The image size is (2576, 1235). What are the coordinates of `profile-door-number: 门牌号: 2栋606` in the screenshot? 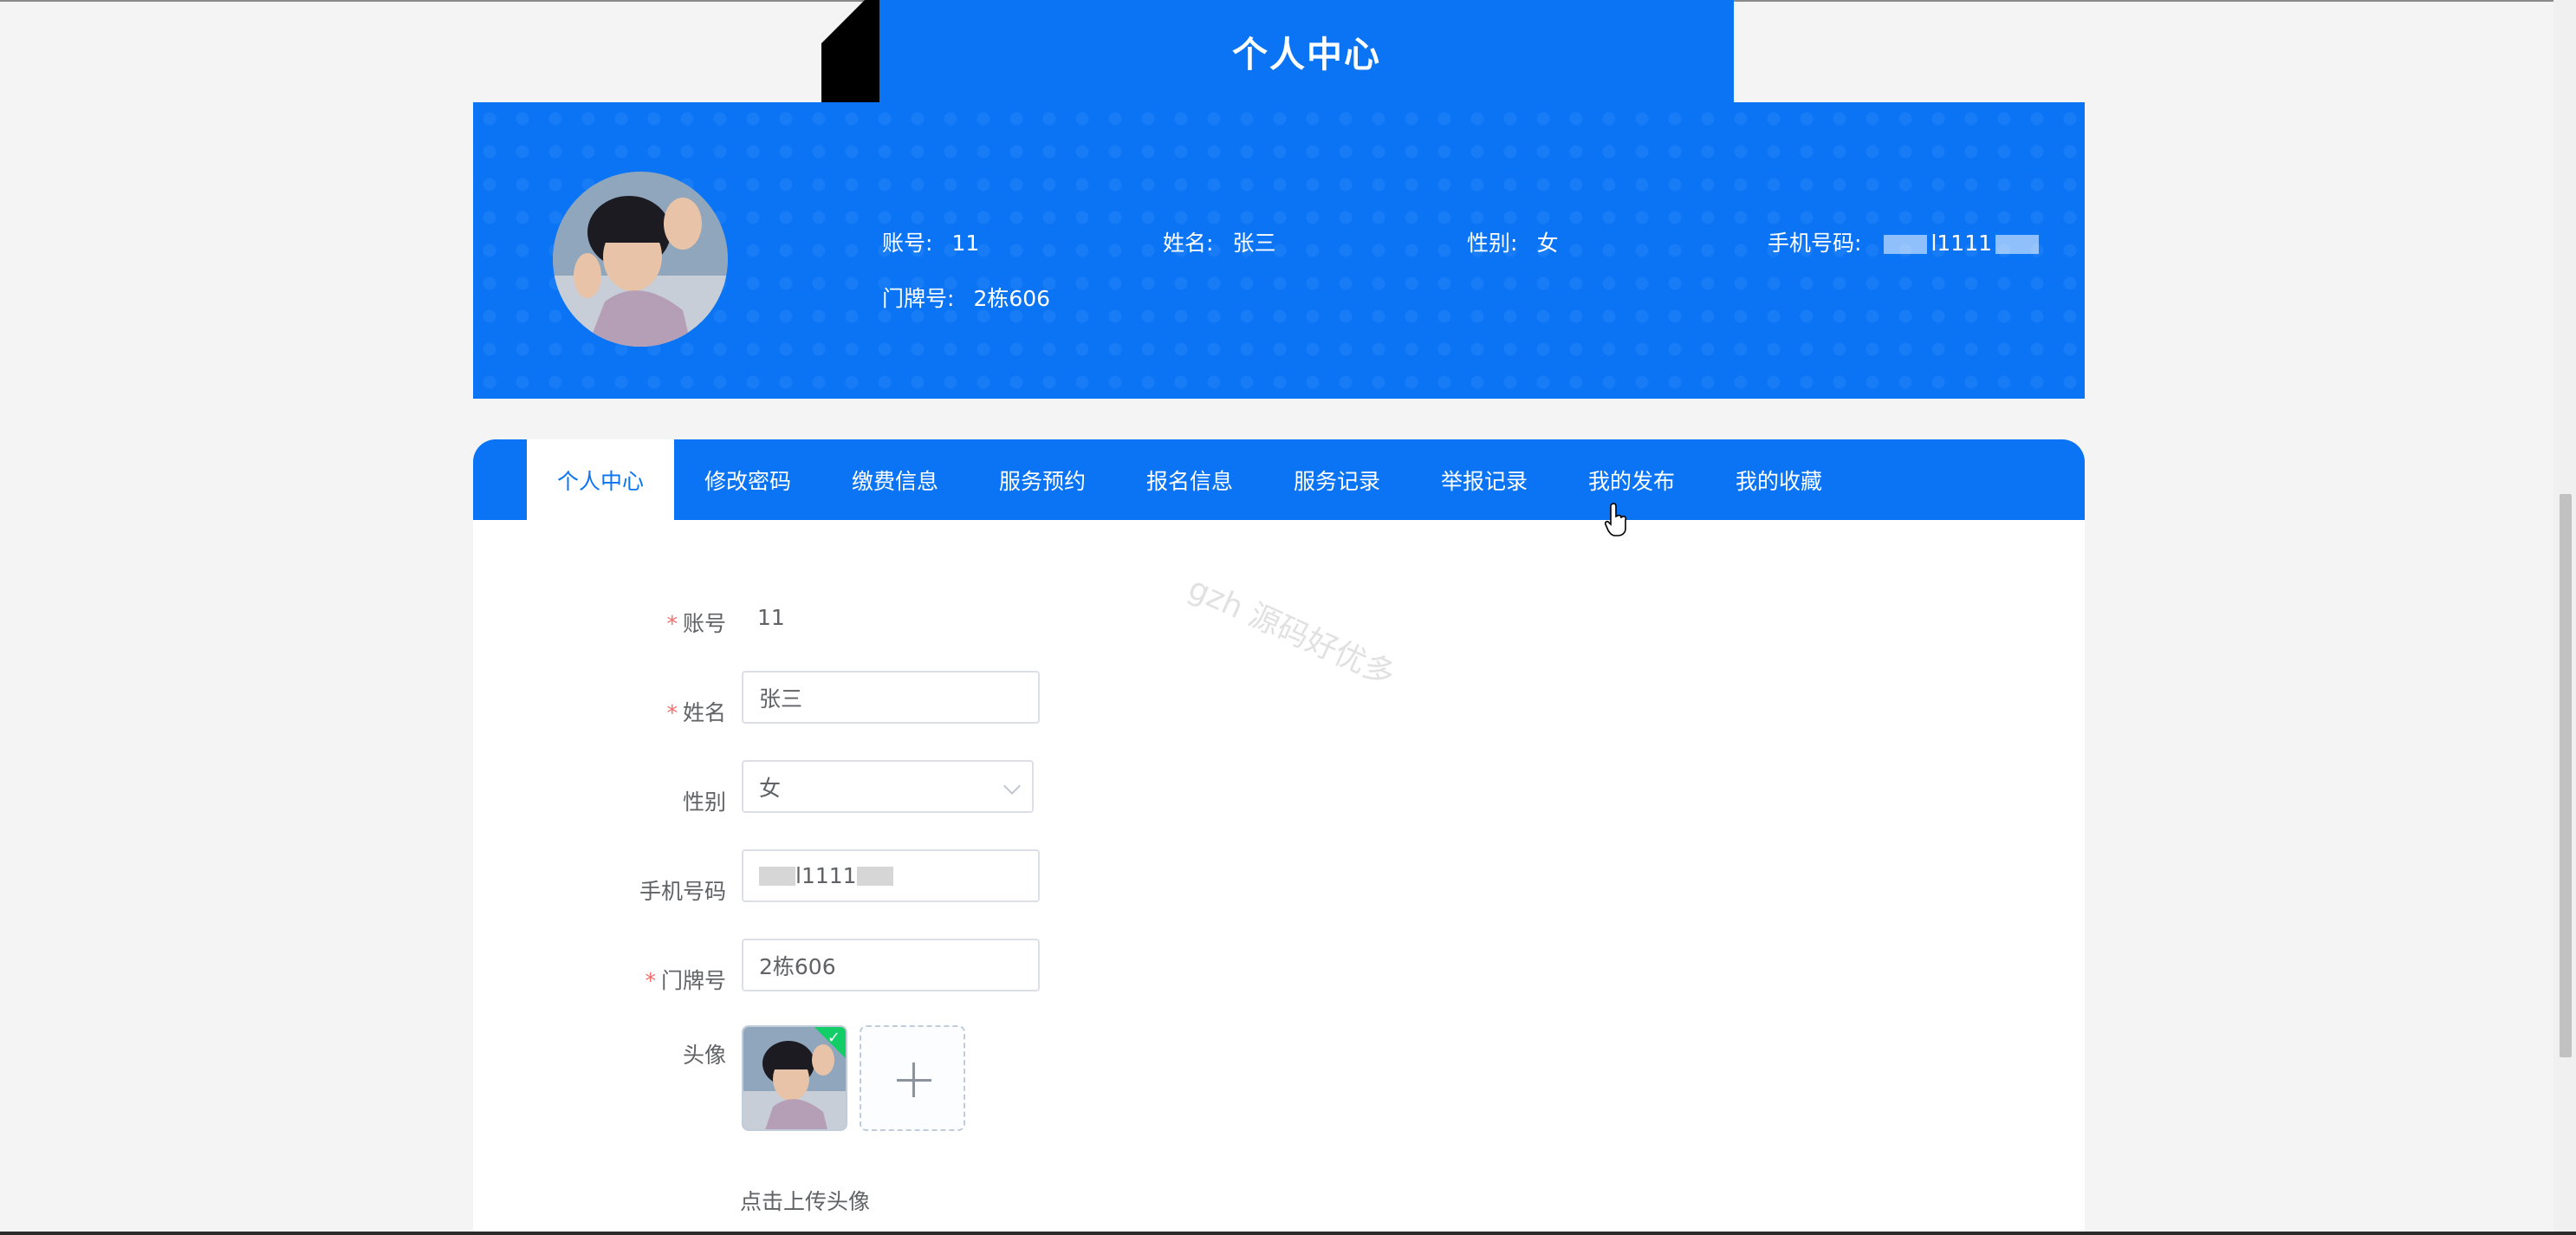 It's located at (967, 298).